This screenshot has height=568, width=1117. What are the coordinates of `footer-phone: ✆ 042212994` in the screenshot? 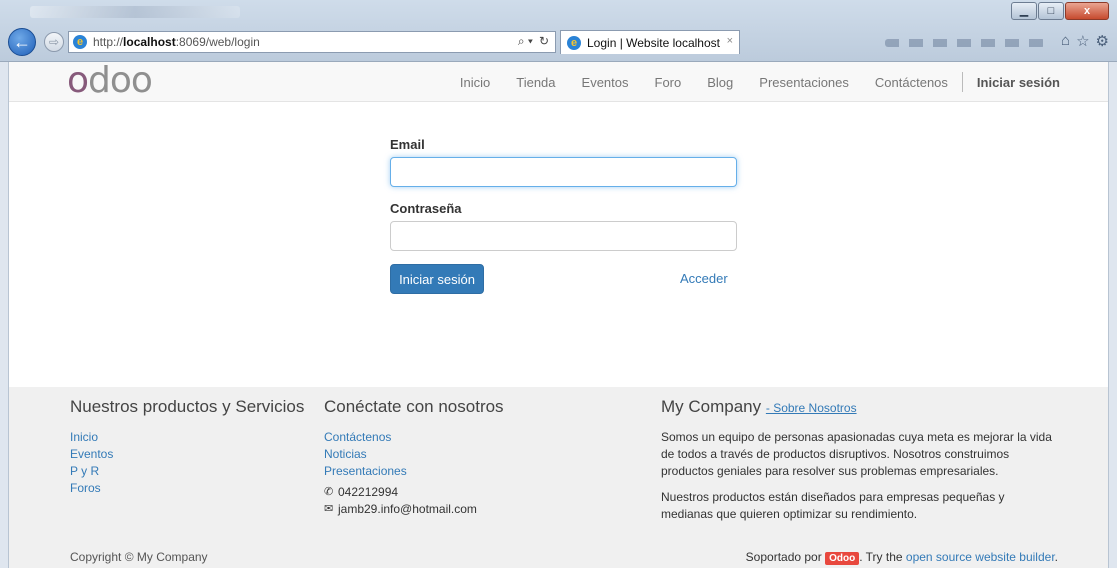 It's located at (414, 492).